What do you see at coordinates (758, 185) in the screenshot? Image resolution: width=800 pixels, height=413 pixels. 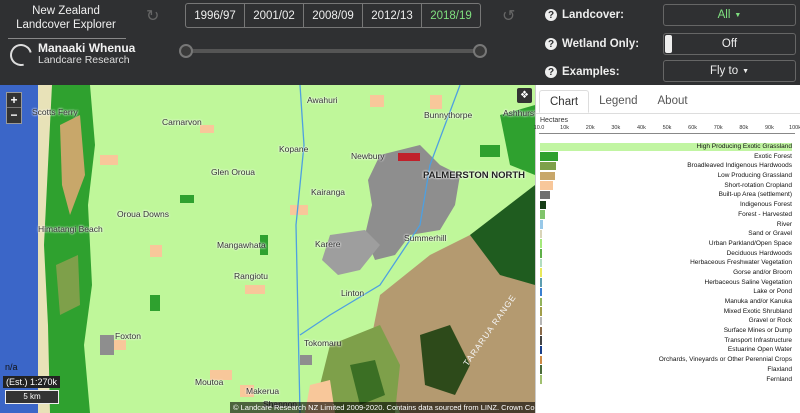 I see `chart-category-label: Short-rotation Cropland` at bounding box center [758, 185].